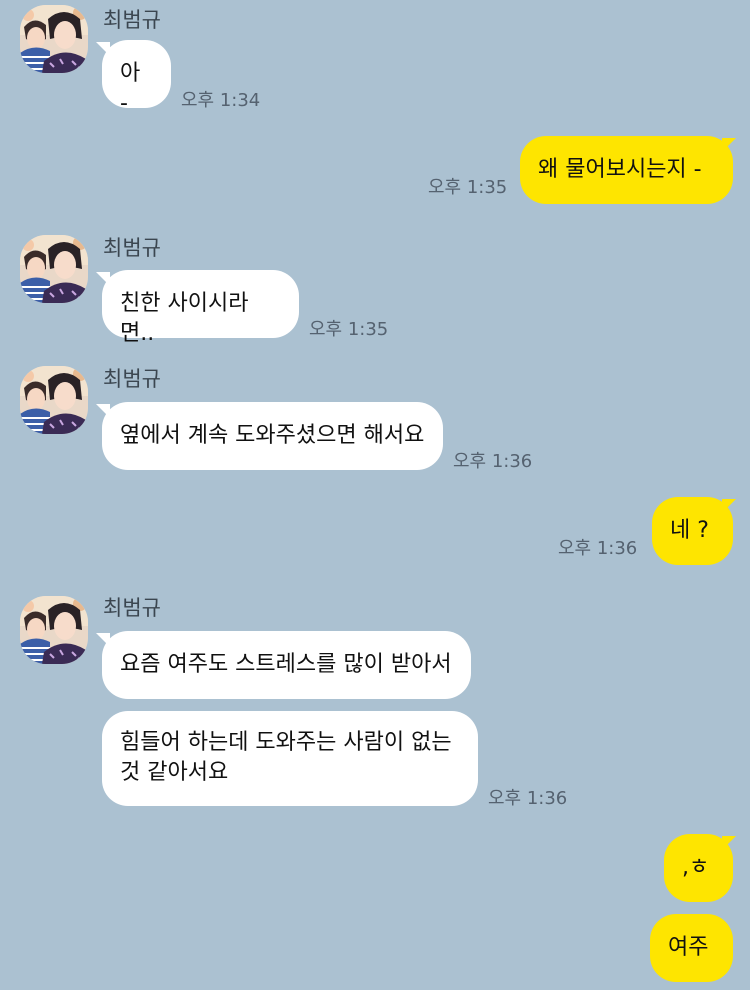 The width and height of the screenshot is (750, 990). What do you see at coordinates (692, 531) in the screenshot?
I see `message-bubble-outgoing: 네 ?` at bounding box center [692, 531].